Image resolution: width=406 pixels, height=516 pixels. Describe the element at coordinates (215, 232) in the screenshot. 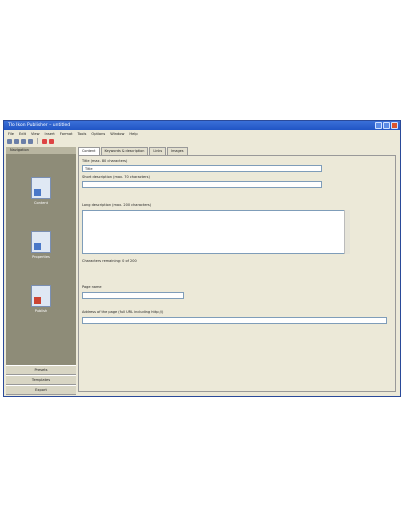

I see `long-description-textarea` at that location.